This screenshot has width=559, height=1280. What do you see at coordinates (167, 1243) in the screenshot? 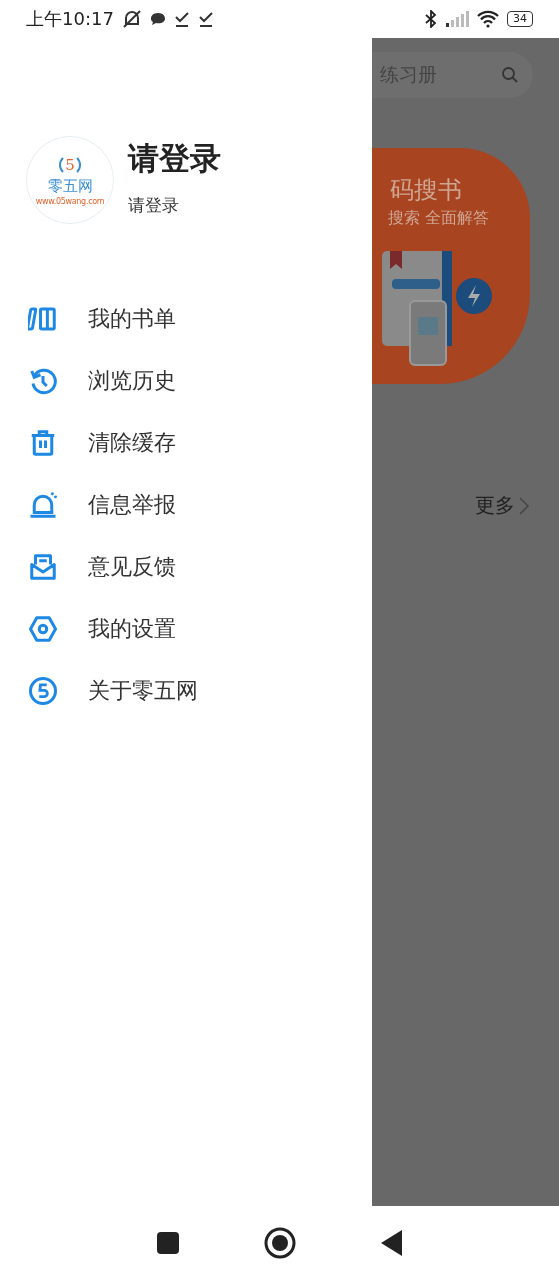
I see `recents-button` at bounding box center [167, 1243].